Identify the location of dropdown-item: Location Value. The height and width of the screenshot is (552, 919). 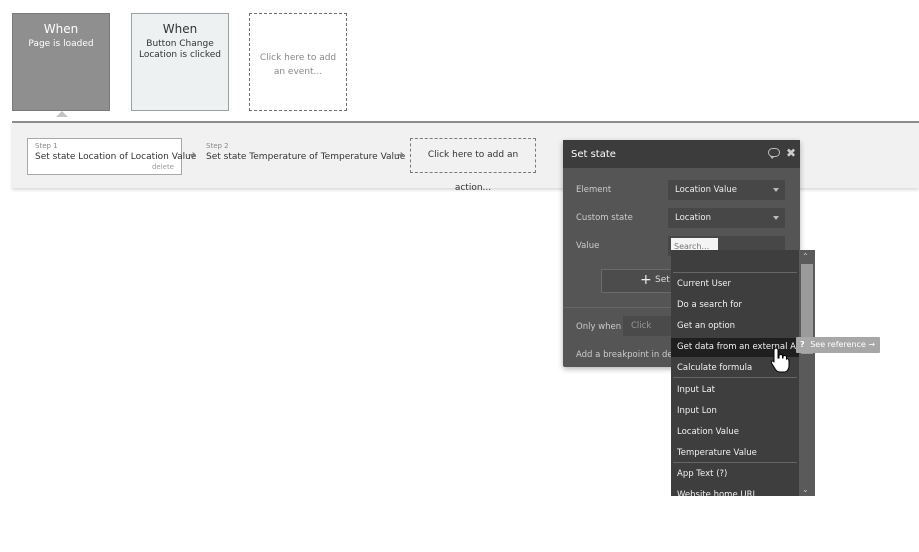
(735, 432).